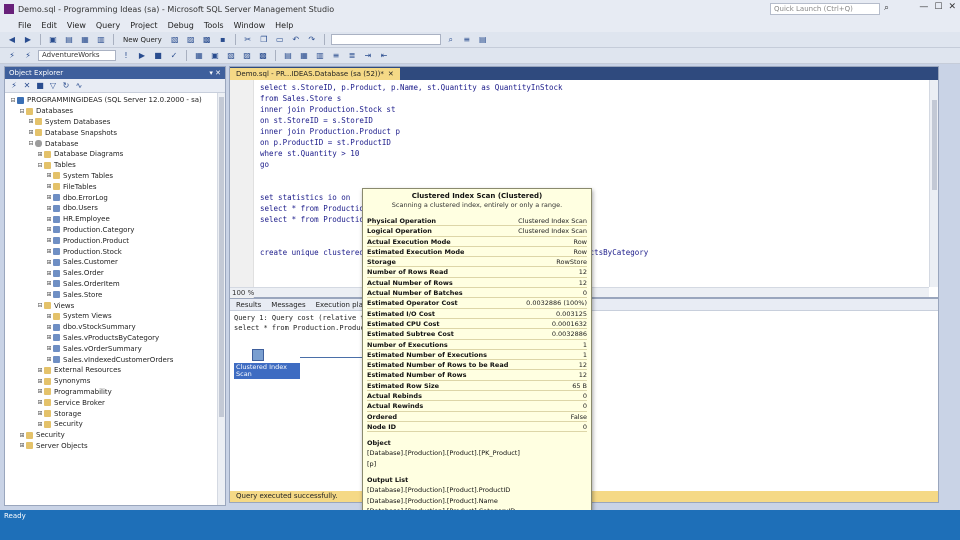 The image size is (960, 540). Describe the element at coordinates (223, 39) in the screenshot. I see `xmla-query-icon: ▪` at that location.